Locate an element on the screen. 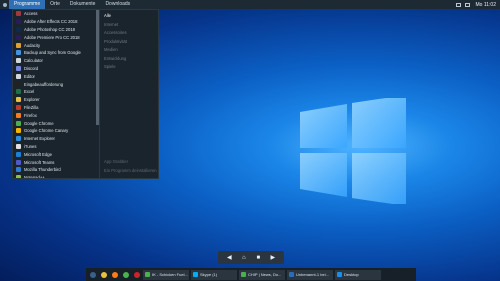 This screenshot has width=500, height=281. task-label: Skype (1) is located at coordinates (209, 274).